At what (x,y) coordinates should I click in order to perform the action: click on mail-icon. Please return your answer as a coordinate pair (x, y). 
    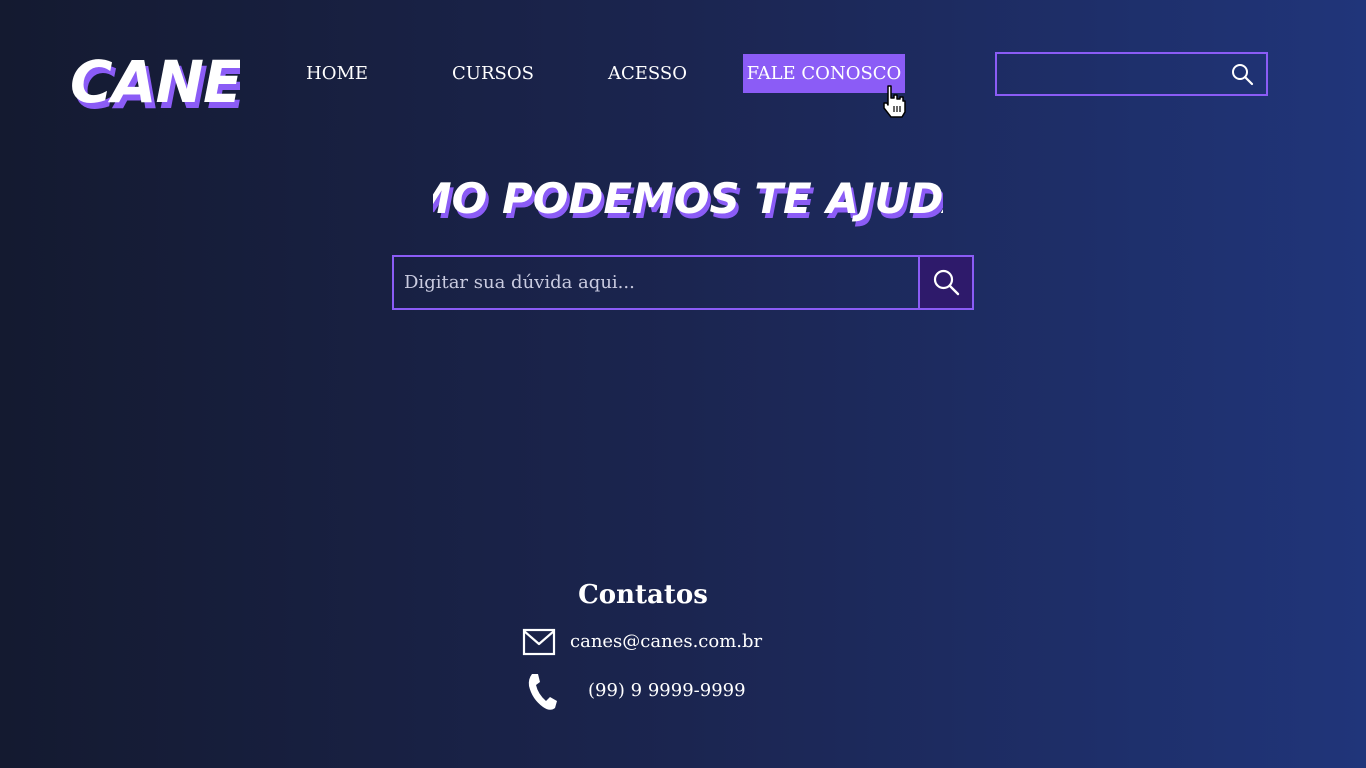
    Looking at the image, I should click on (539, 642).